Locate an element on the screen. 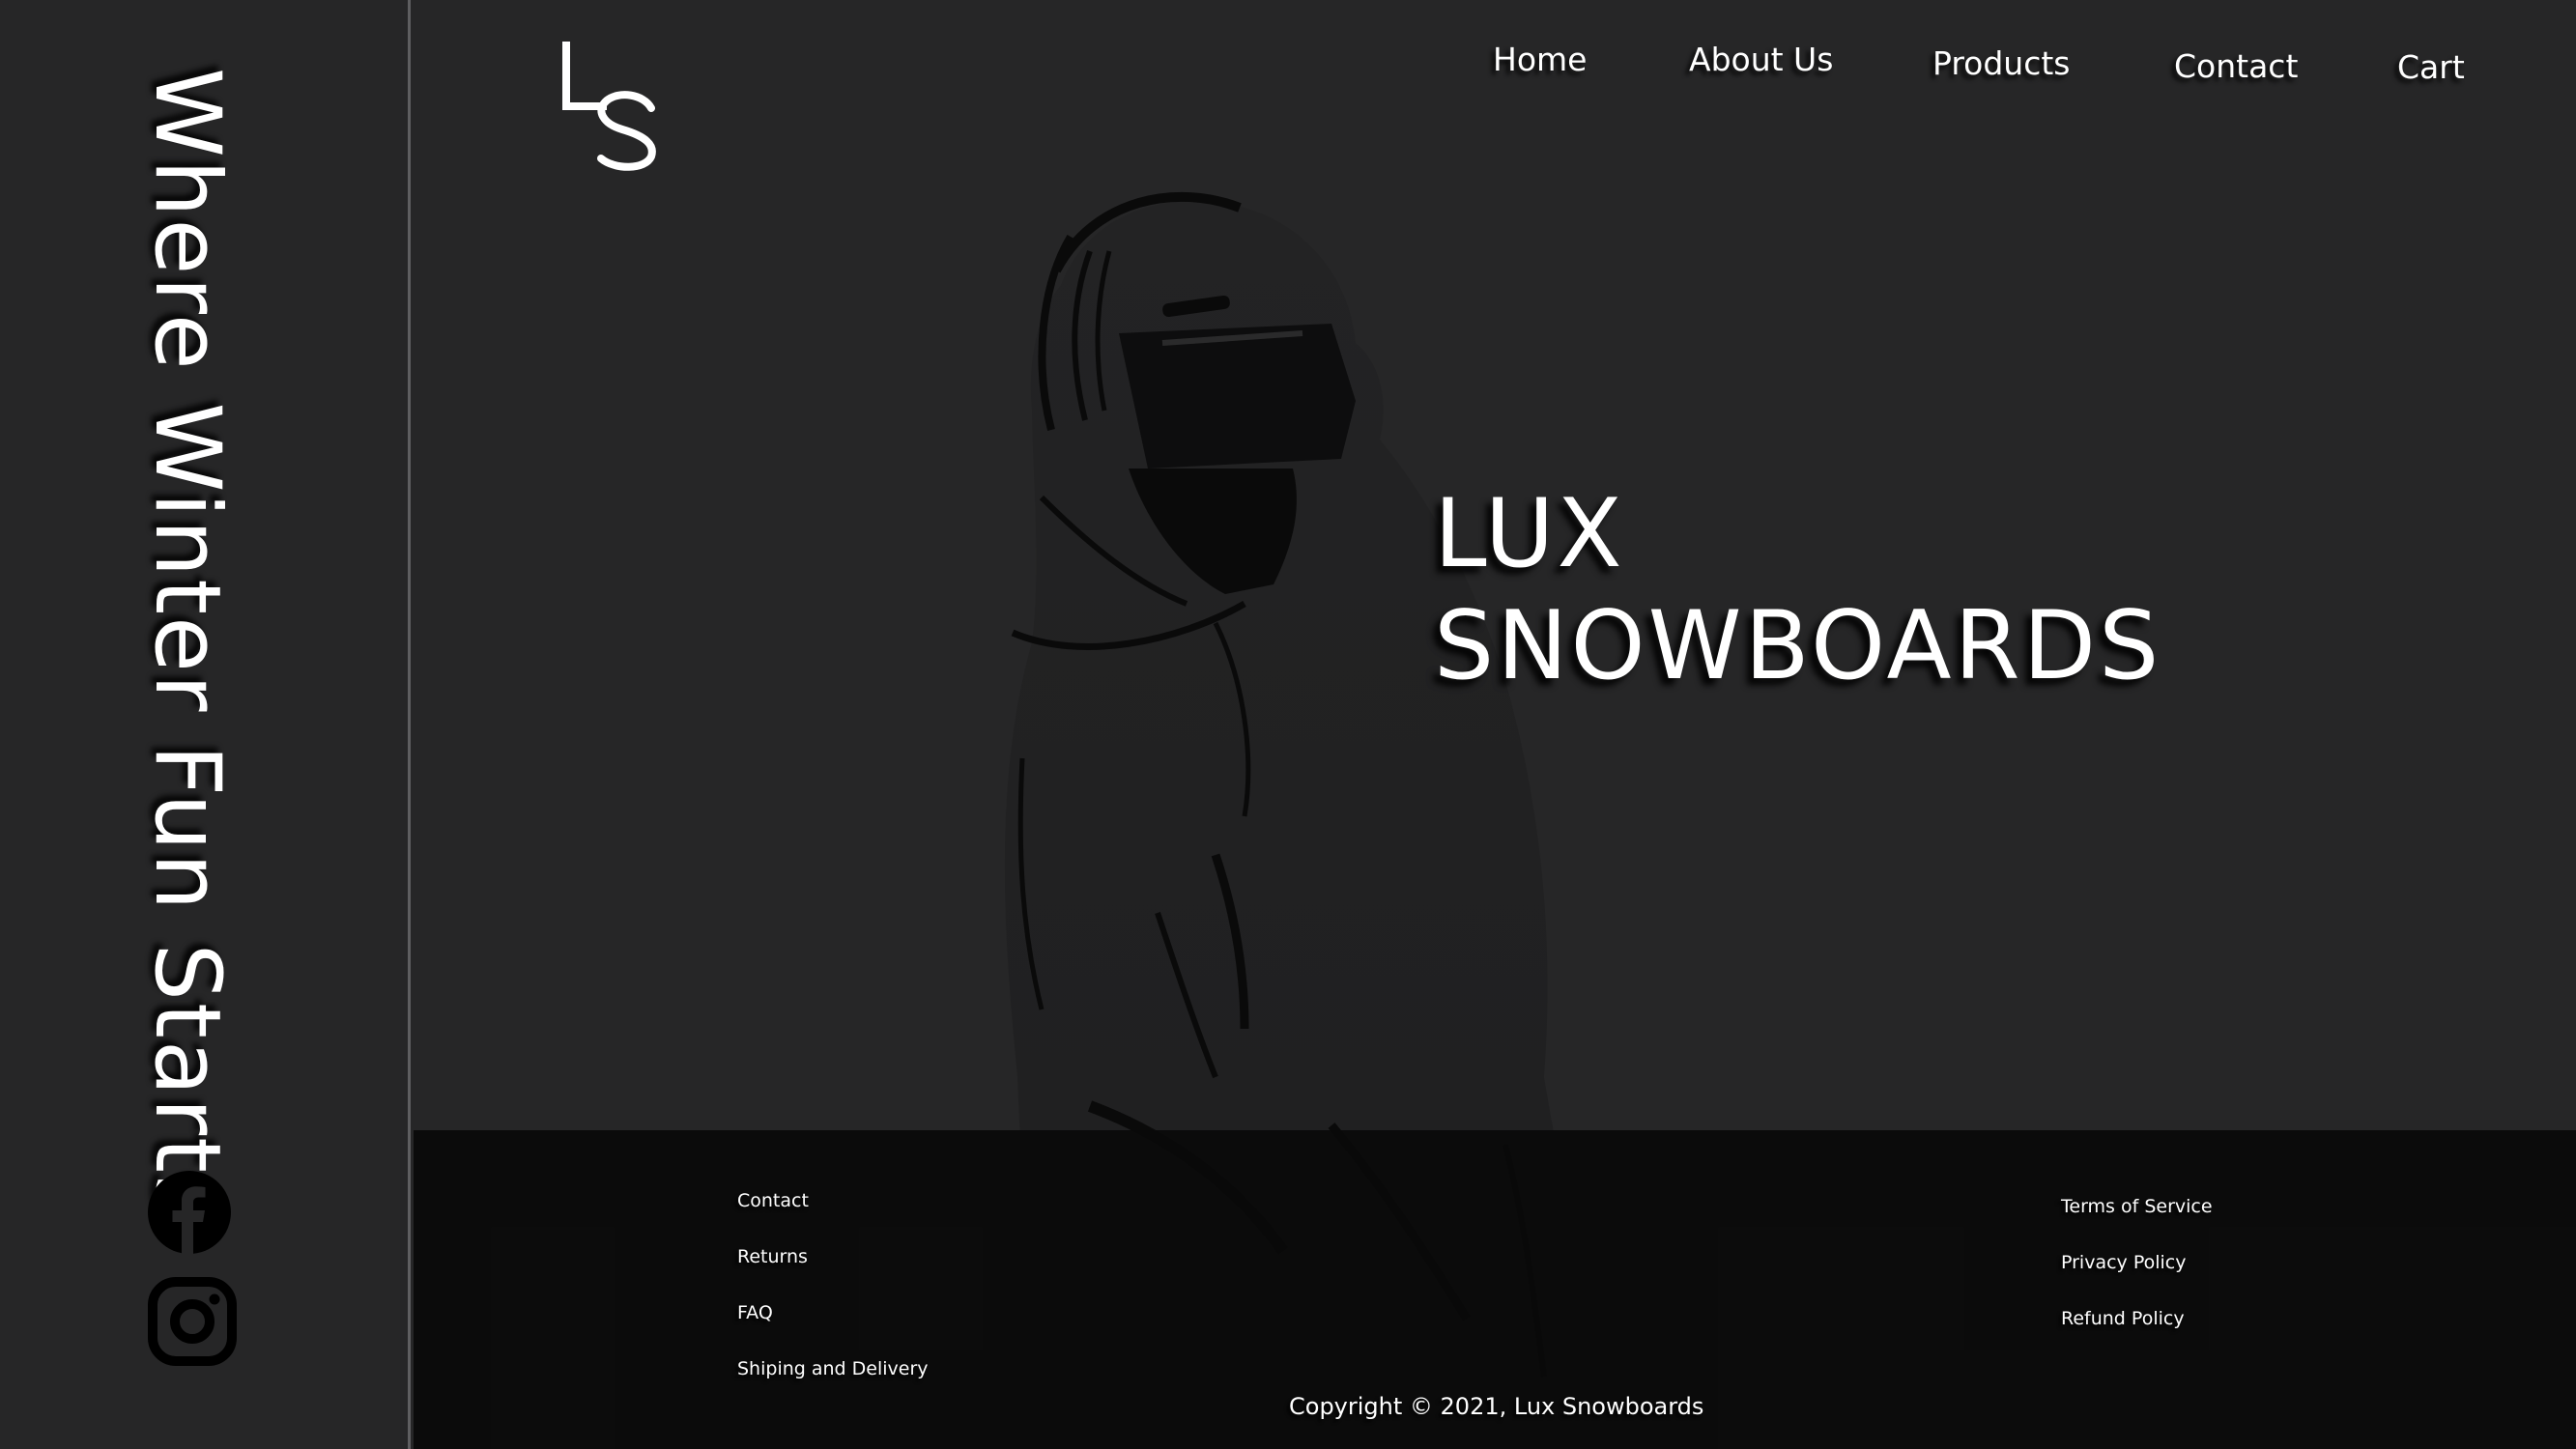  hero-title-line1: LUX is located at coordinates (1530, 534).